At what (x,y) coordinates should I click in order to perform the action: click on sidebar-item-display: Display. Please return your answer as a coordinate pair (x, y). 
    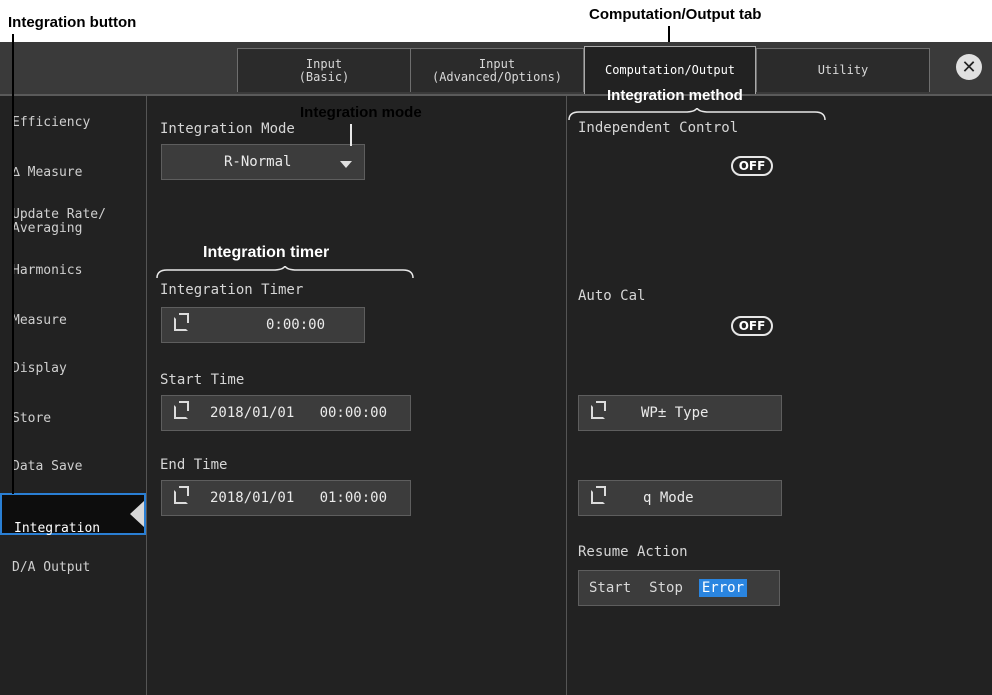
    Looking at the image, I should click on (73, 369).